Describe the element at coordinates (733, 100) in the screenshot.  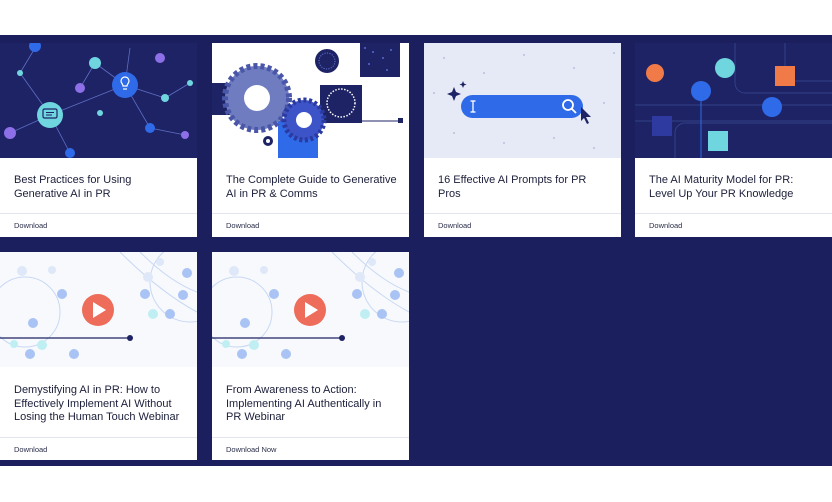
I see `shapes-illustration` at that location.